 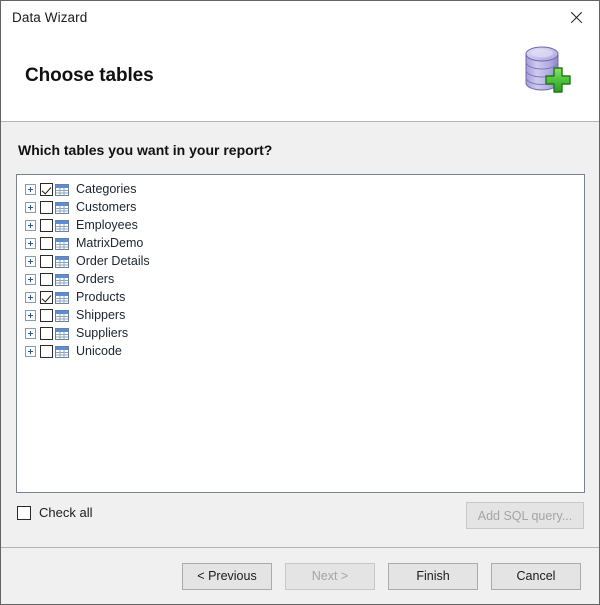 I want to click on table-tree-row: Products, so click(x=300, y=297).